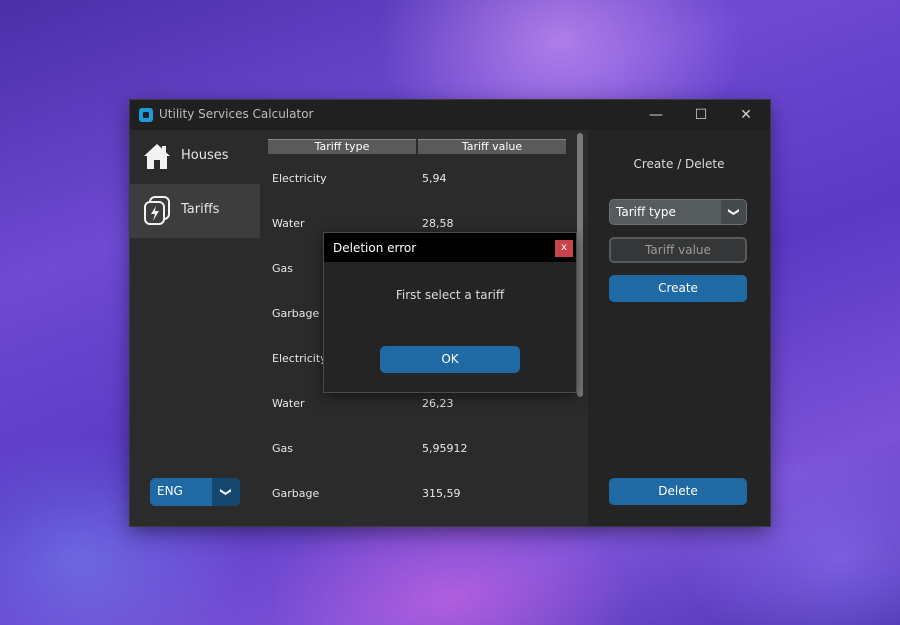  Describe the element at coordinates (438, 403) in the screenshot. I see `table-cell-value: 26,23` at that location.